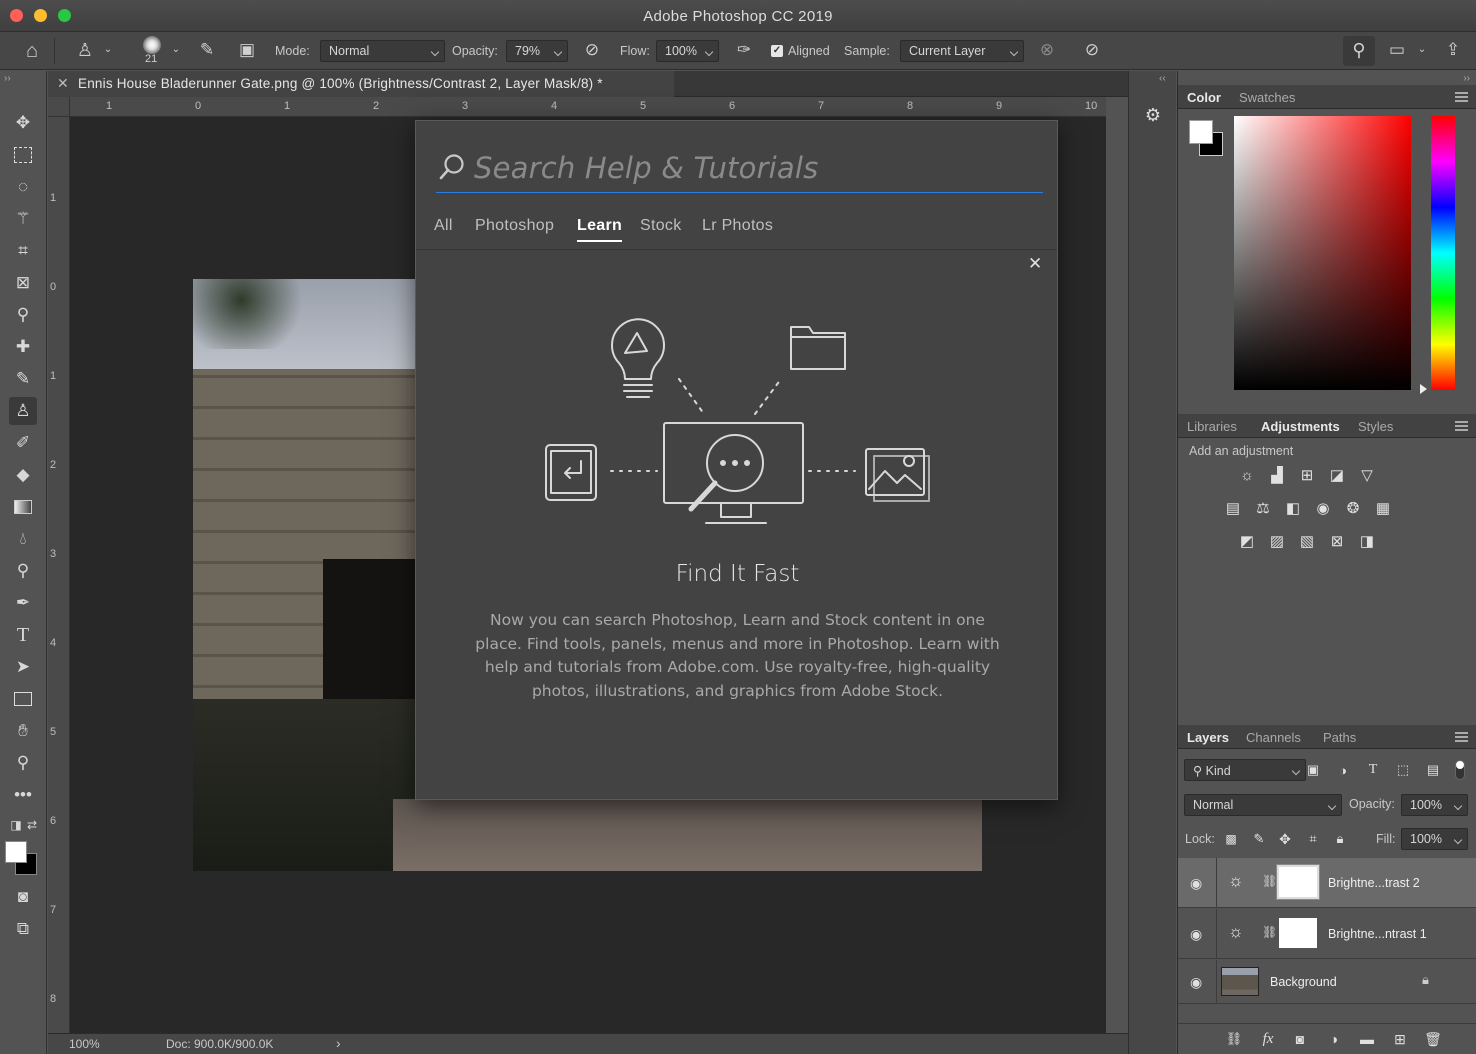  Describe the element at coordinates (1247, 475) in the screenshot. I see `brightness-contrast-icon: ☼` at that location.